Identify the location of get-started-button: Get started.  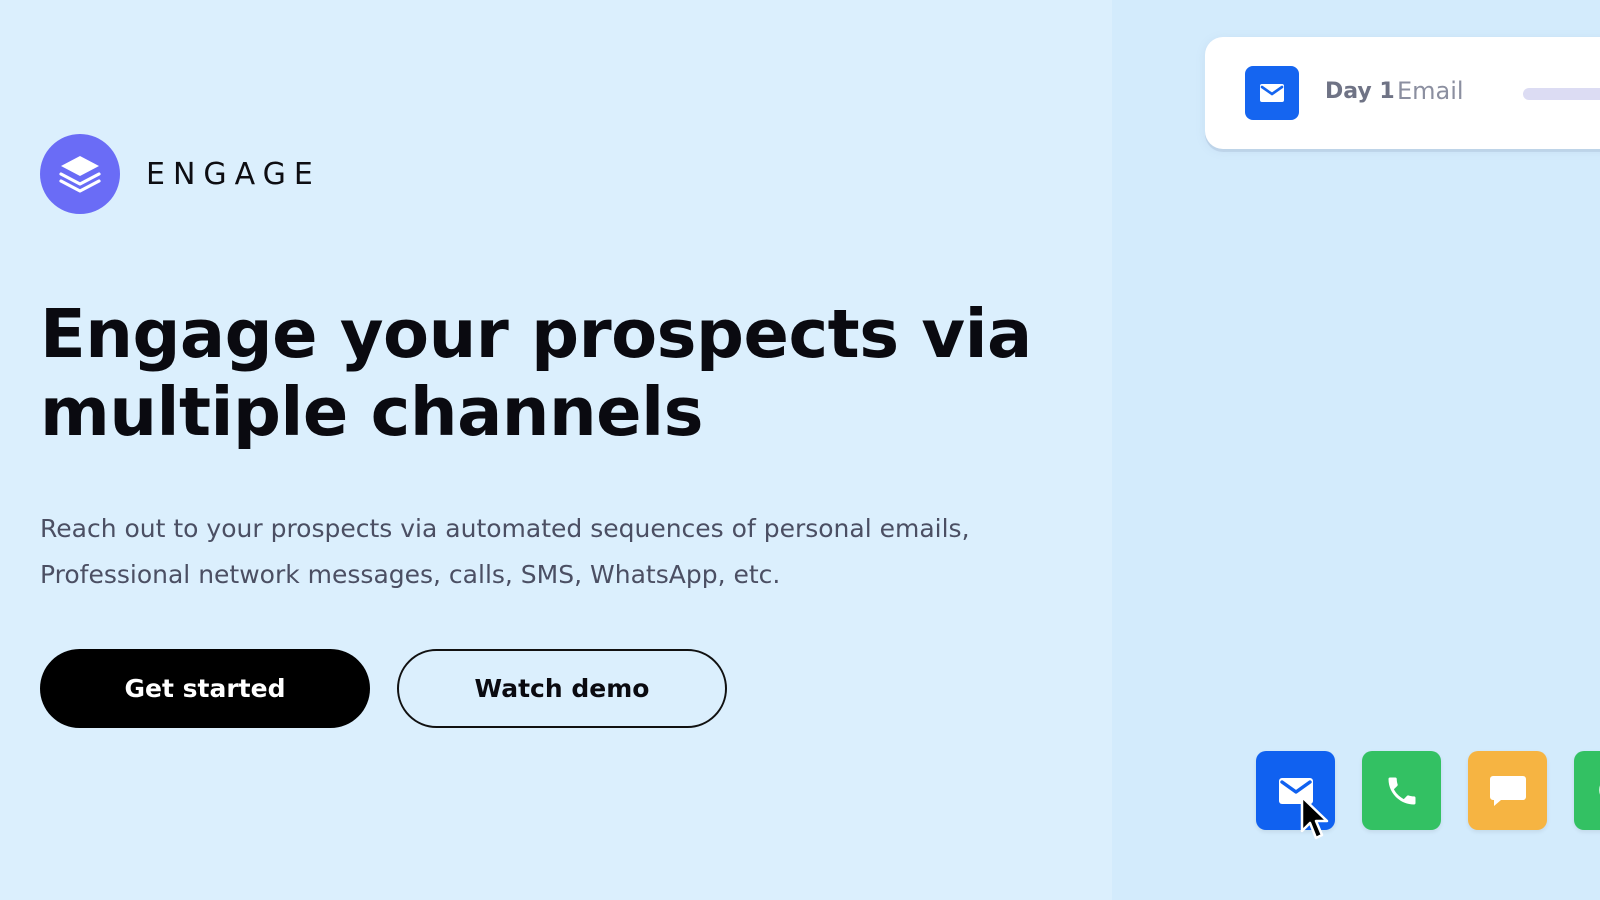
(205, 688).